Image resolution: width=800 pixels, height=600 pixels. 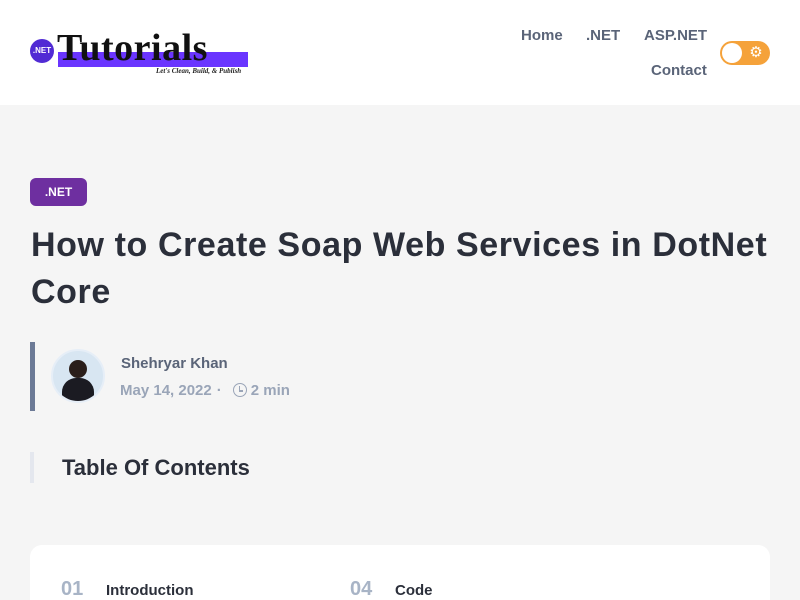 I want to click on post-meta: May 14, 2022 · 2 min, so click(x=205, y=390).